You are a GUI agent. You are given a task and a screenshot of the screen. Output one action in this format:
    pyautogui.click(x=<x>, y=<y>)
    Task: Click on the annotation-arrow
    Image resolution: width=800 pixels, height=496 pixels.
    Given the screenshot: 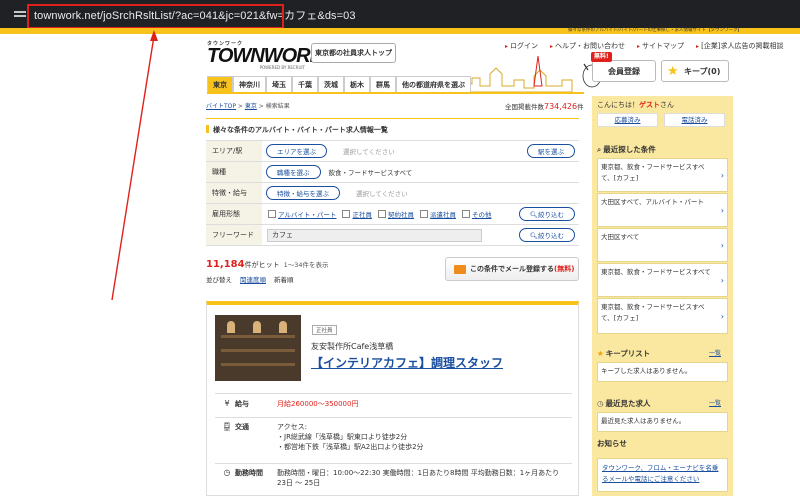 What is the action you would take?
    pyautogui.click(x=134, y=165)
    